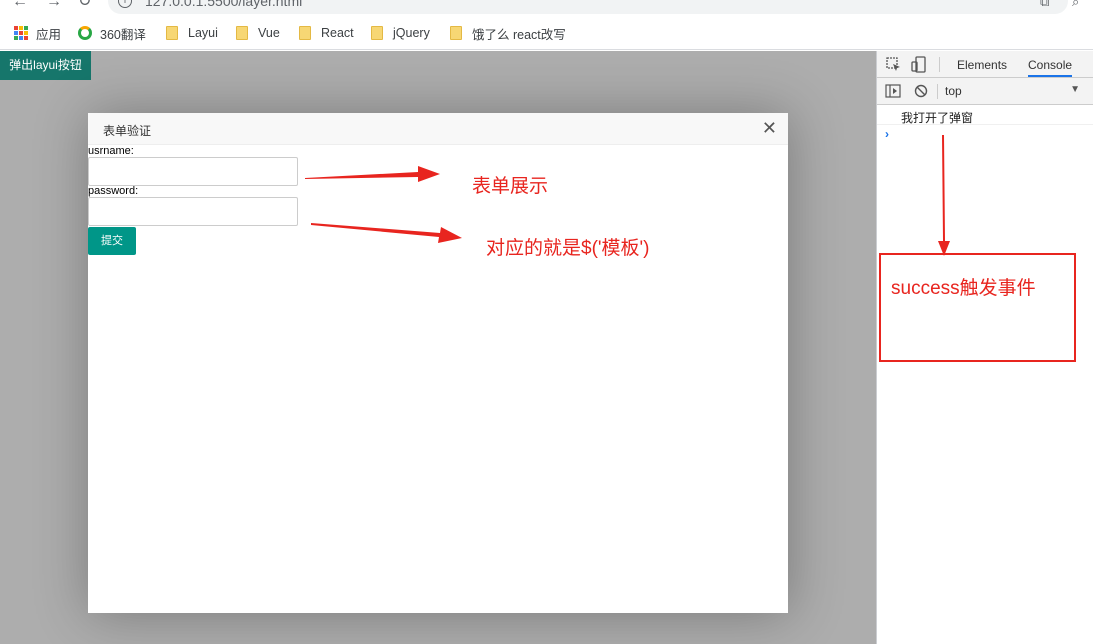 The width and height of the screenshot is (1093, 644). What do you see at coordinates (21, 33) in the screenshot?
I see `apps-grid-icon` at bounding box center [21, 33].